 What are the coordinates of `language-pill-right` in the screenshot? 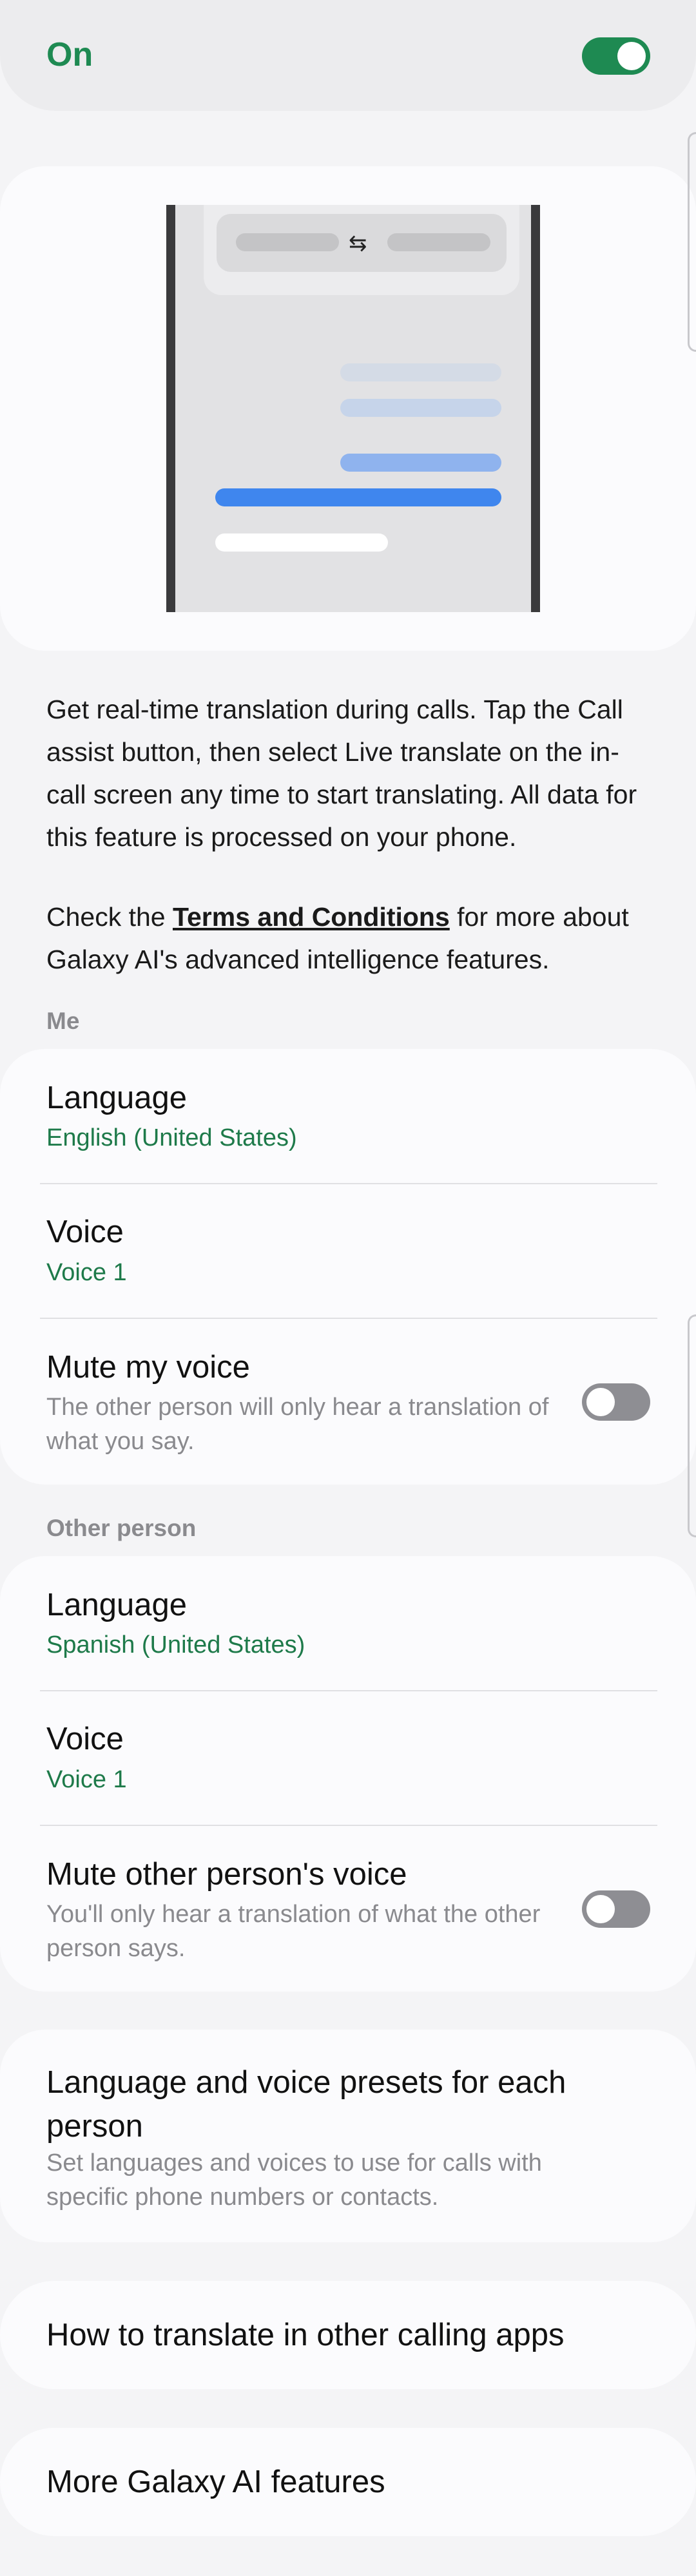 It's located at (438, 242).